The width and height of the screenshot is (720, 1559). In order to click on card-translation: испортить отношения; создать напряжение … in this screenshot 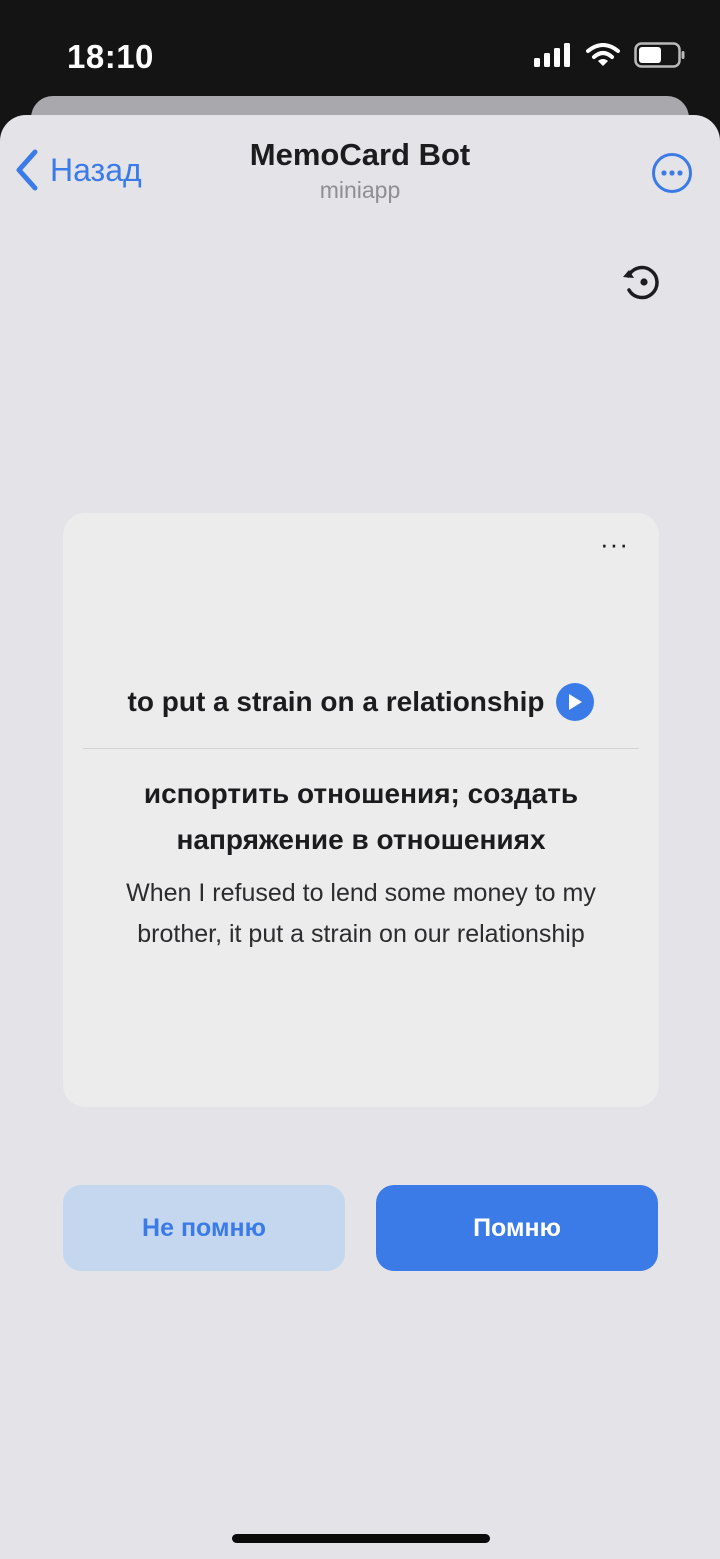, I will do `click(361, 816)`.